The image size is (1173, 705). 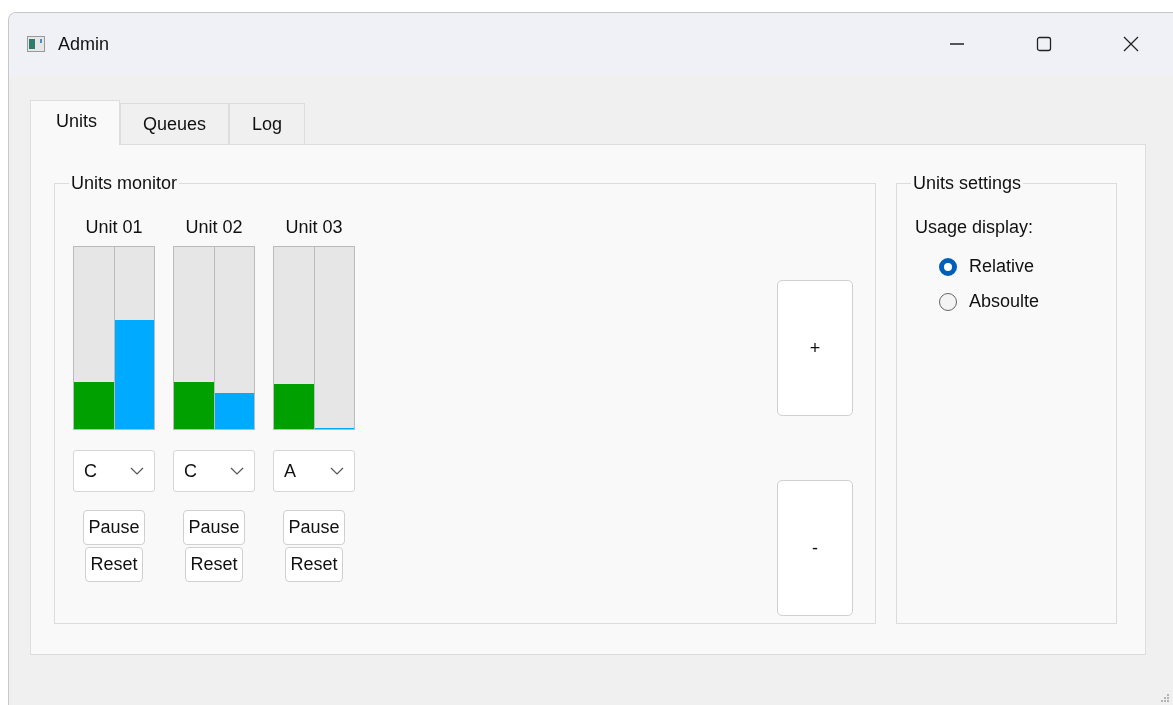 What do you see at coordinates (175, 123) in the screenshot?
I see `tab: Queues` at bounding box center [175, 123].